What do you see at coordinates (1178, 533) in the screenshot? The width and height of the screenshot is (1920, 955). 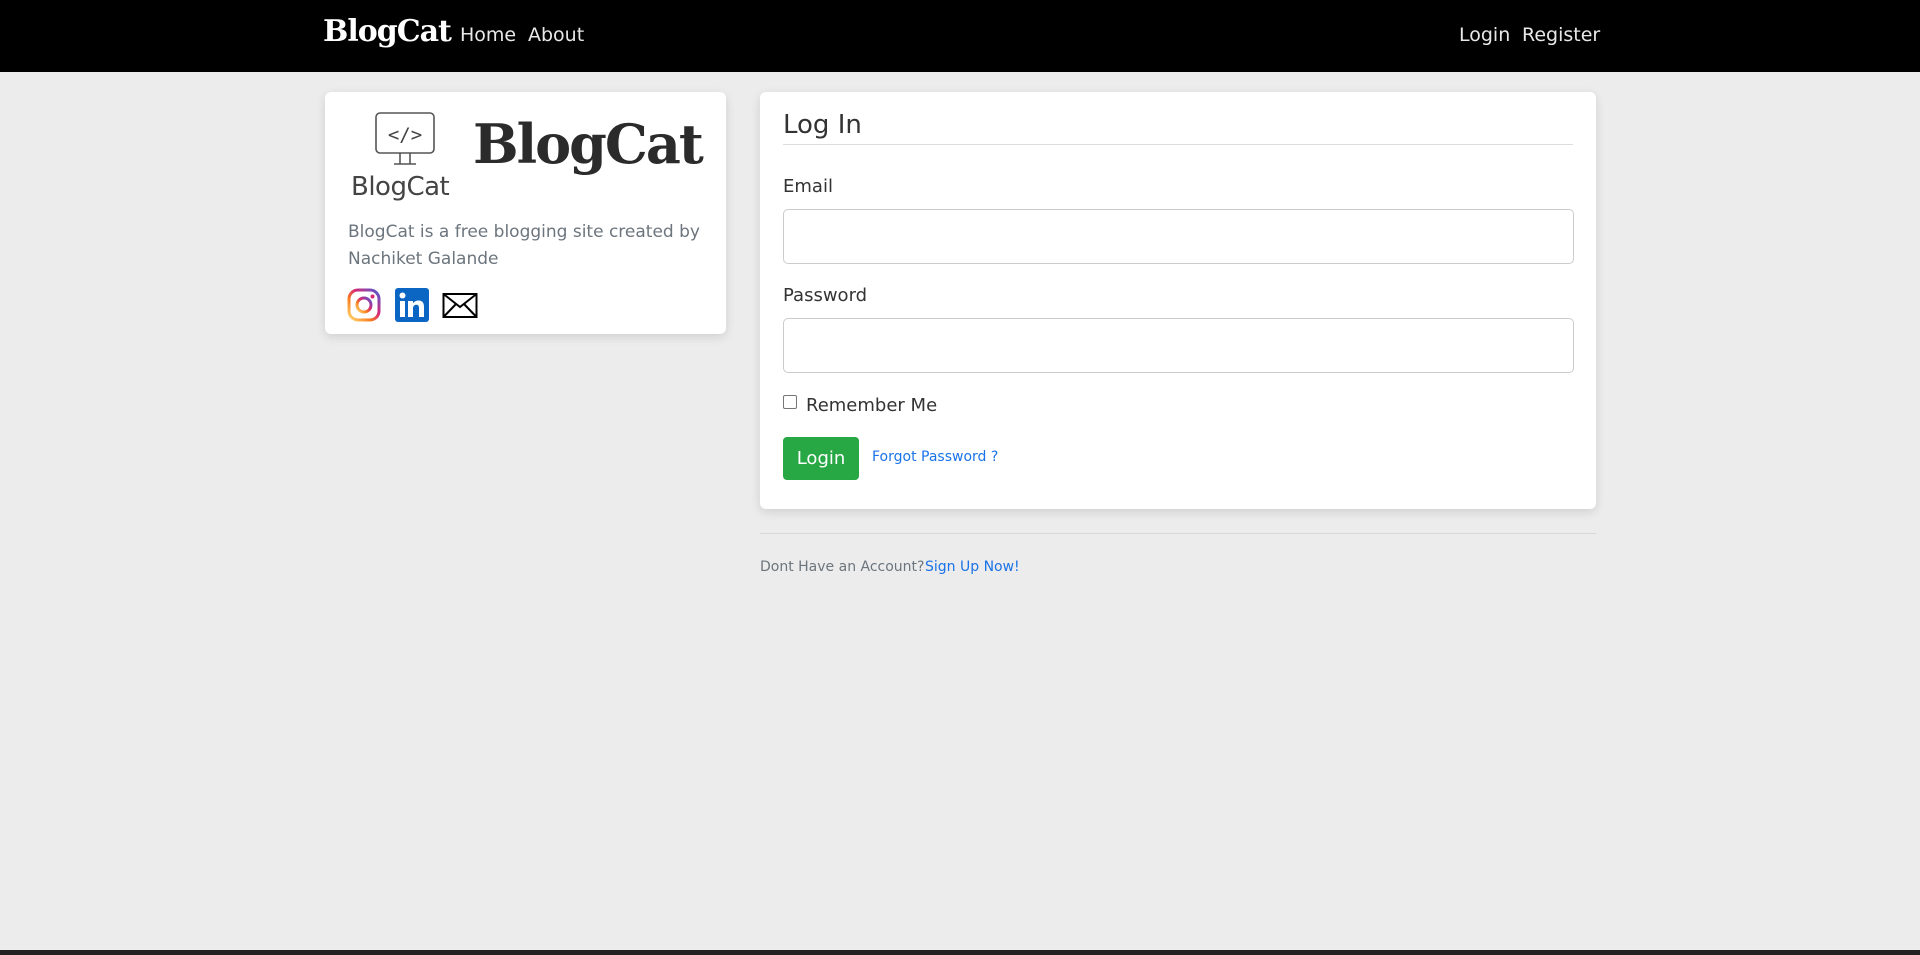 I see `footer-divider` at bounding box center [1178, 533].